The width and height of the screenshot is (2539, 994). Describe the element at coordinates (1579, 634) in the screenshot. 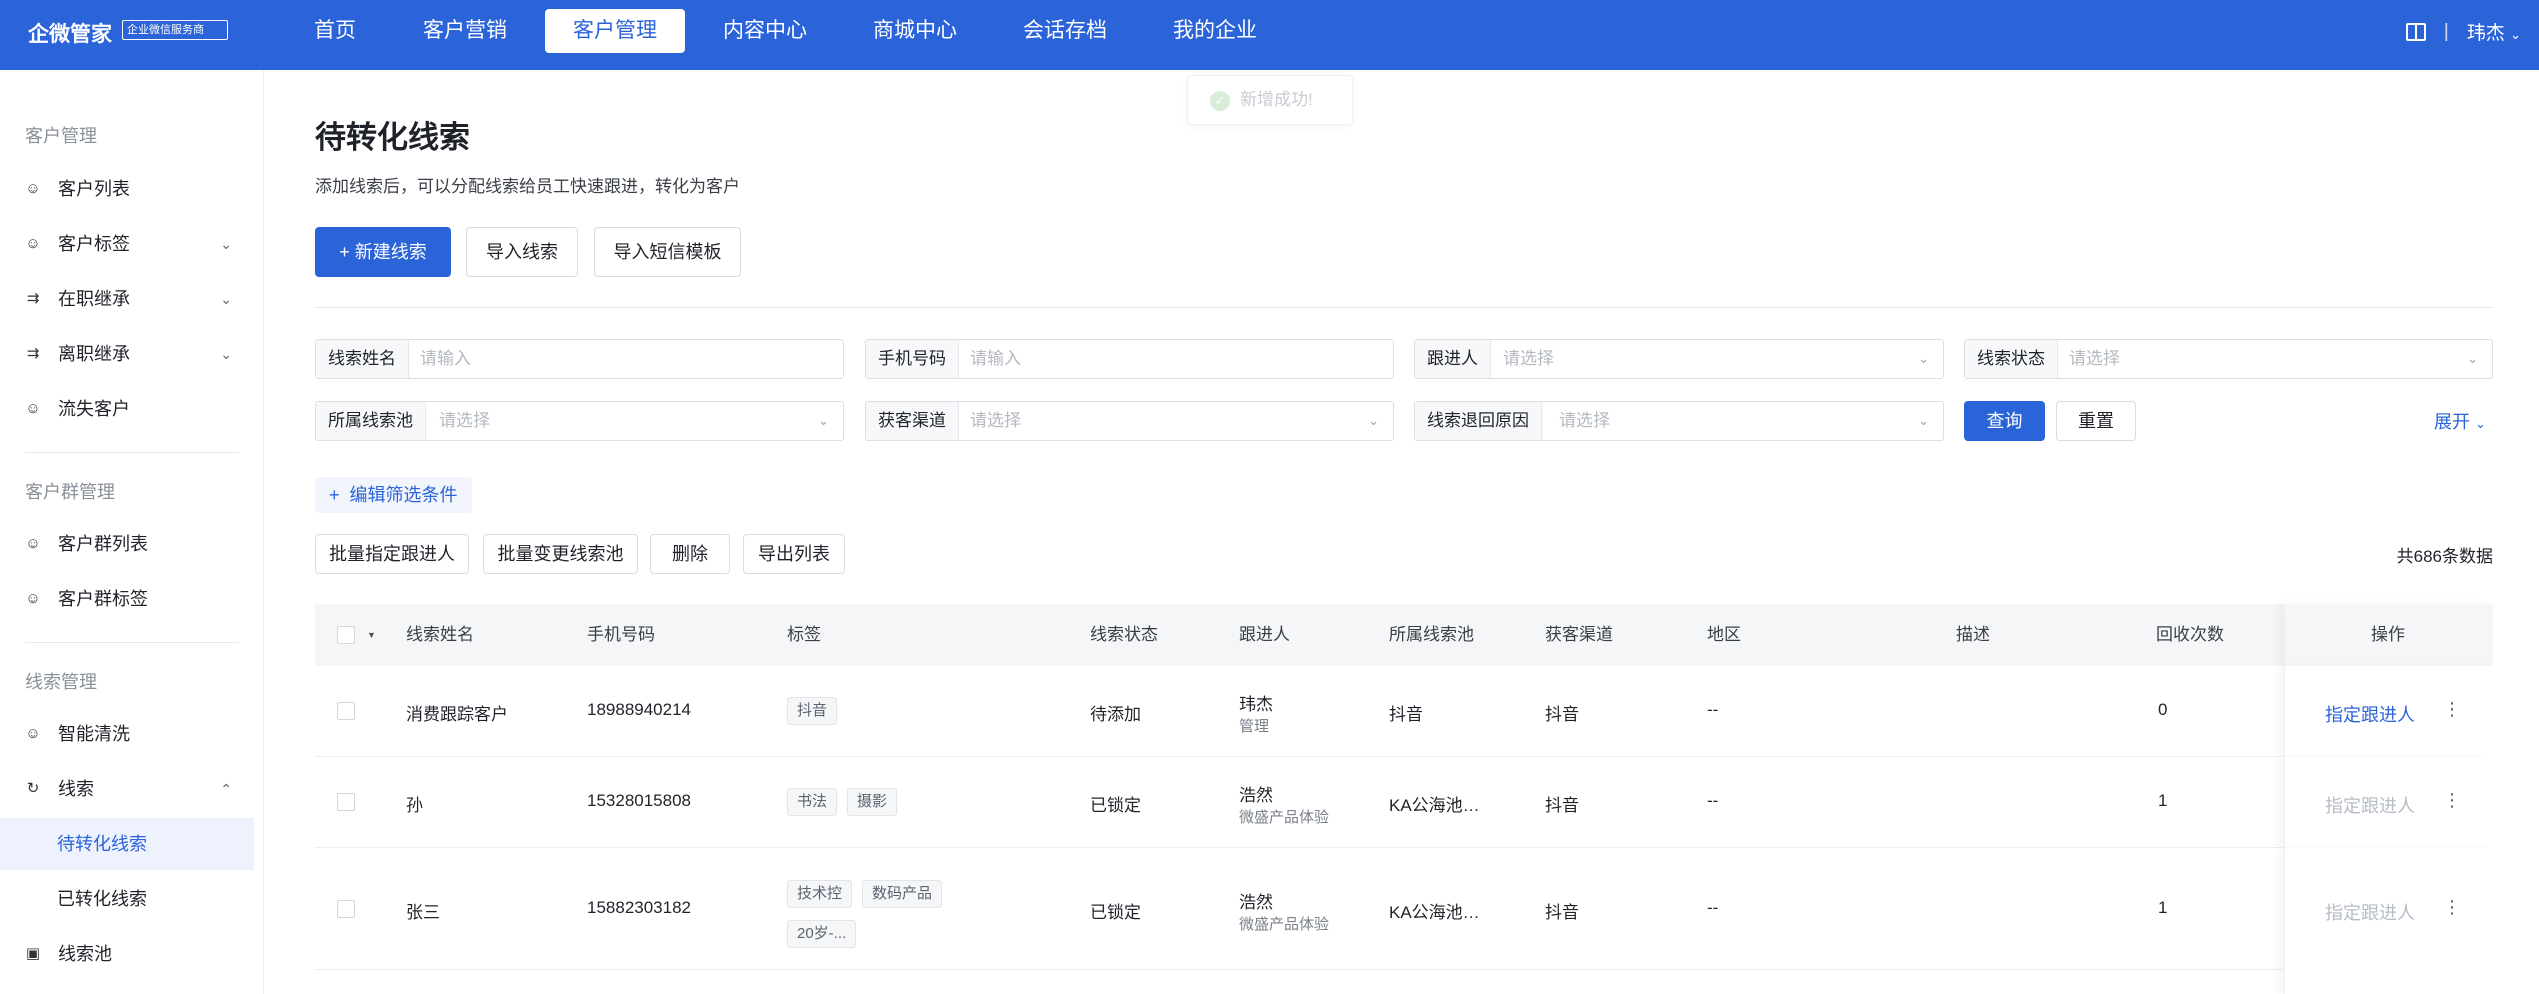

I see `column-header: 获客渠道` at that location.